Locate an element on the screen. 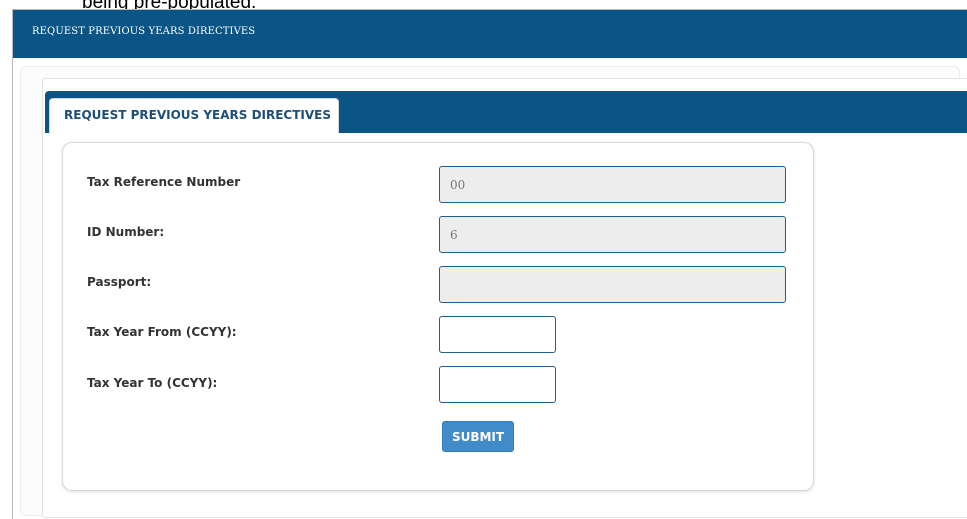 Image resolution: width=967 pixels, height=519 pixels. tab-request-previous-years-directives: REQUEST PREVIOUS YEARS DIRECTIVES is located at coordinates (194, 116).